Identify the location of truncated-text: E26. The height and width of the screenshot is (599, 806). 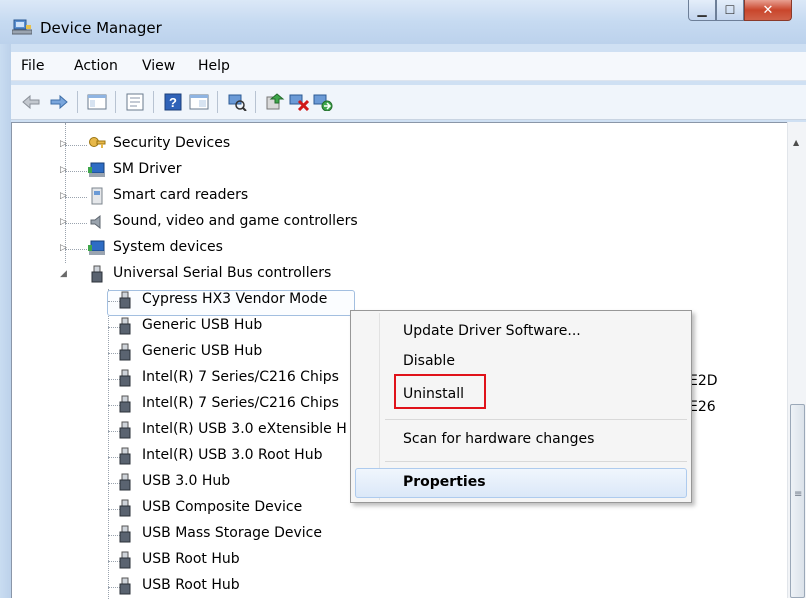
(702, 407).